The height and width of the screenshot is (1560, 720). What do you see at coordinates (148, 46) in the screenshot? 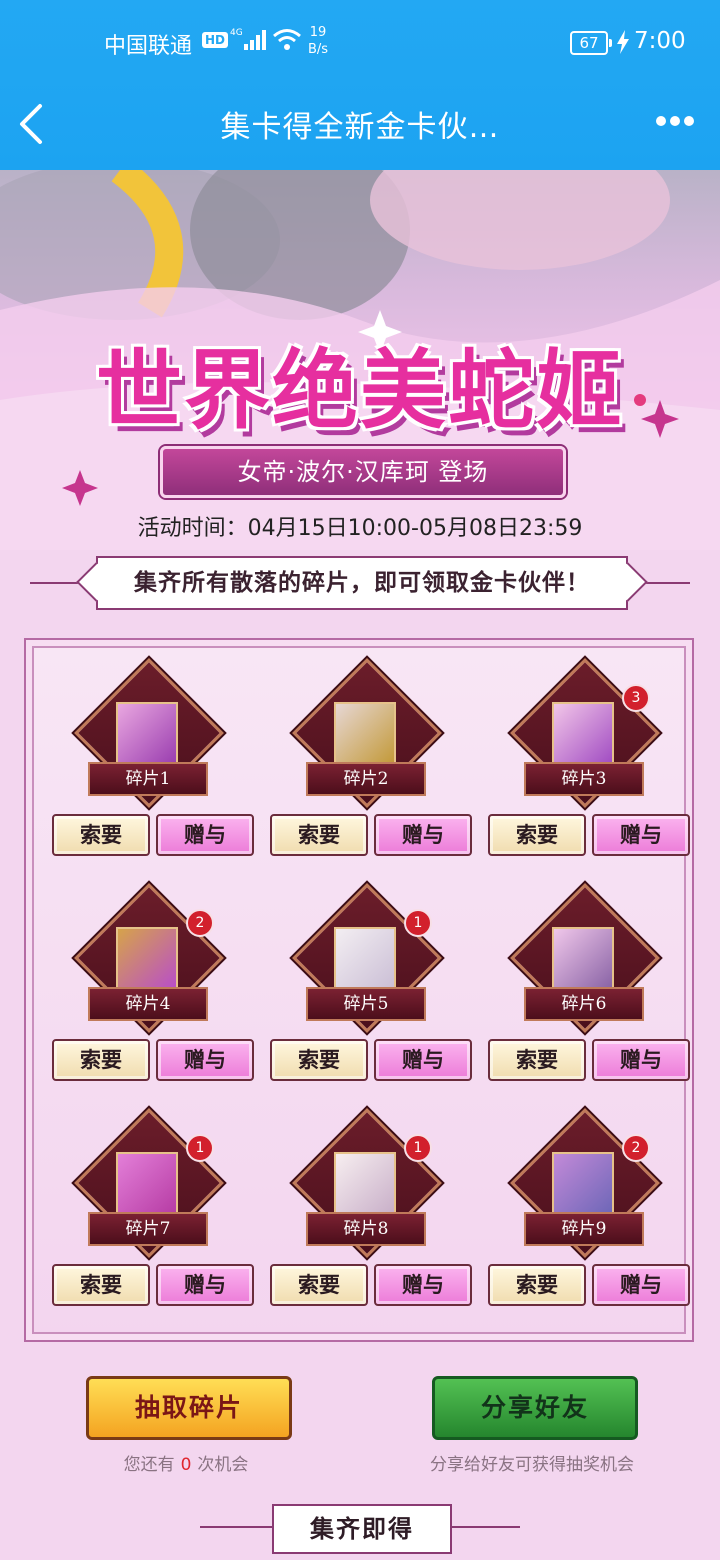
I see `carrier-name: 中国联通` at bounding box center [148, 46].